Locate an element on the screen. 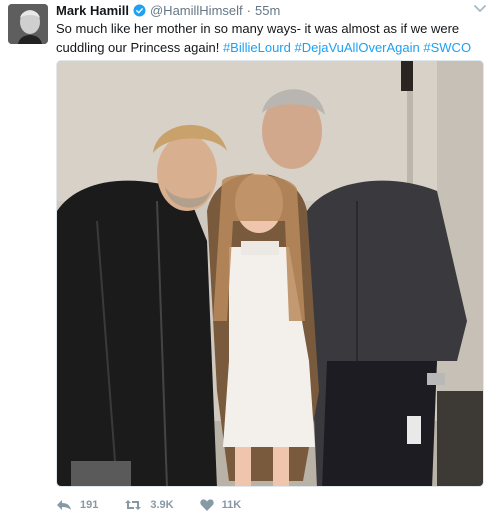 This screenshot has height=526, width=500. reply-icon is located at coordinates (64, 505).